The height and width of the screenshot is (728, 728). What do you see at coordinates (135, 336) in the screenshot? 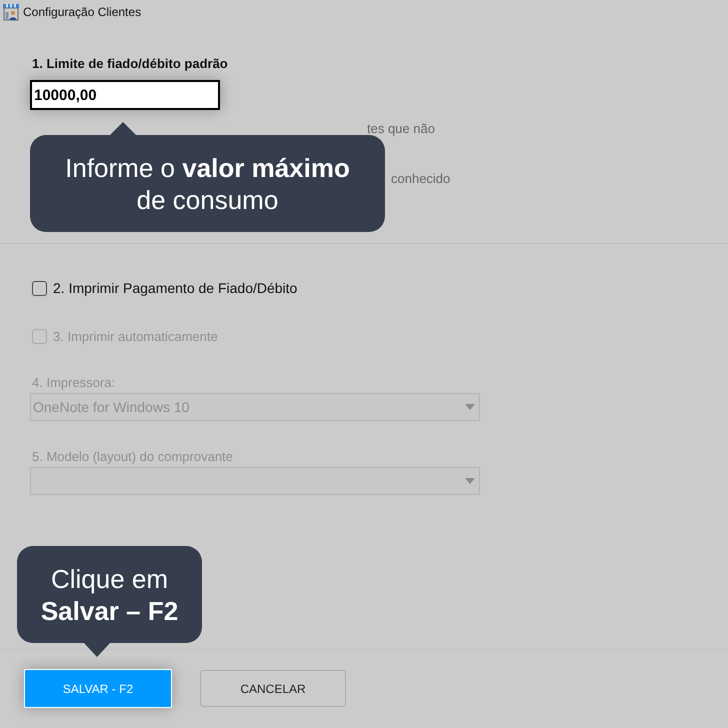
I see `checkbox-label: 3. Imprimir automaticamente` at bounding box center [135, 336].